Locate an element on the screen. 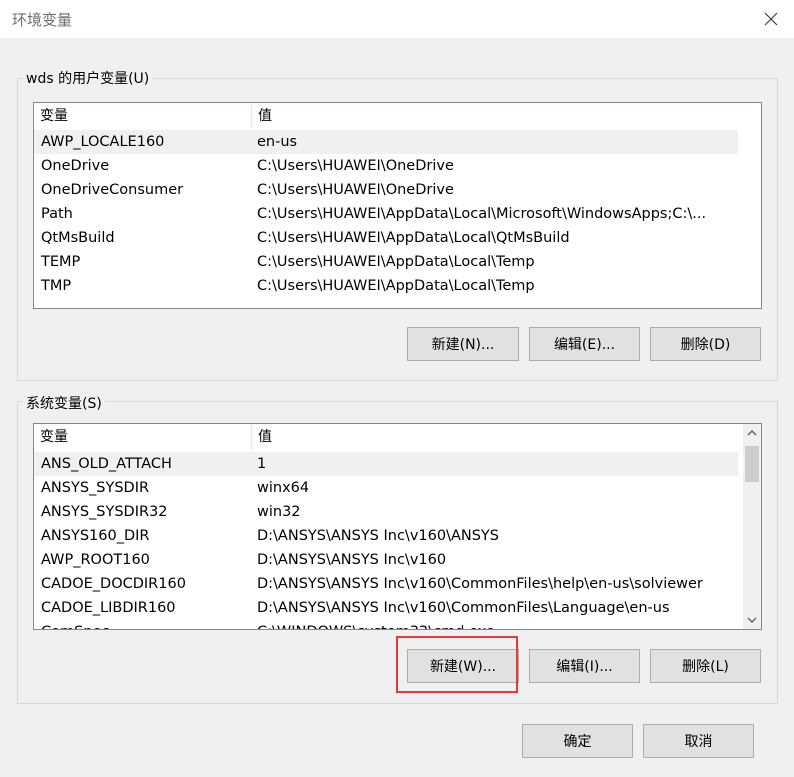 The width and height of the screenshot is (794, 777). close-button is located at coordinates (771, 19).